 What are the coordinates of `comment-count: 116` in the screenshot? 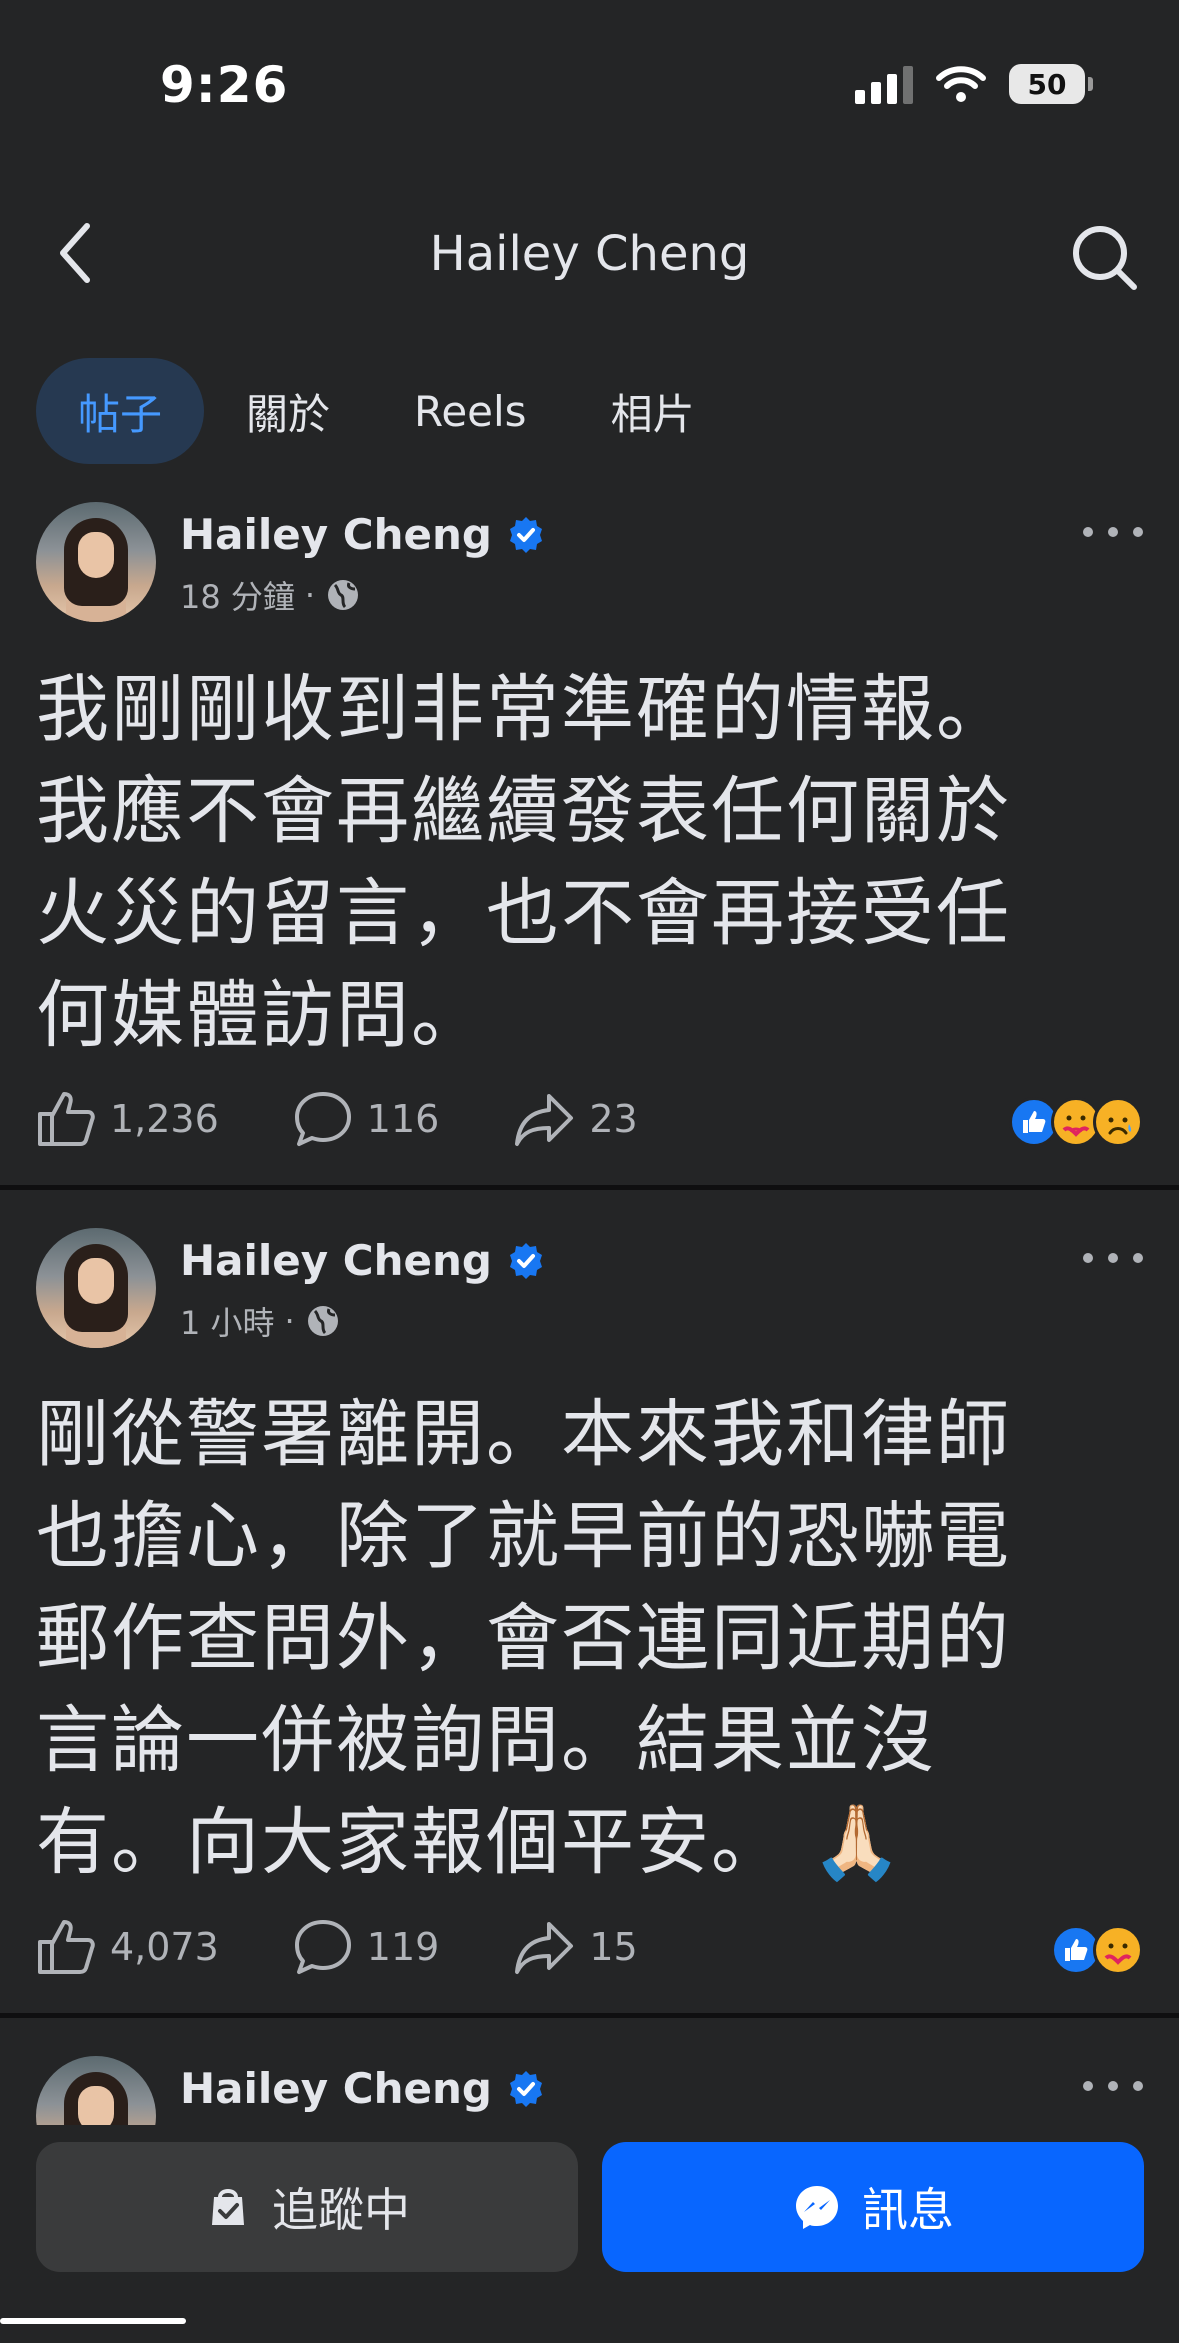 It's located at (403, 1119).